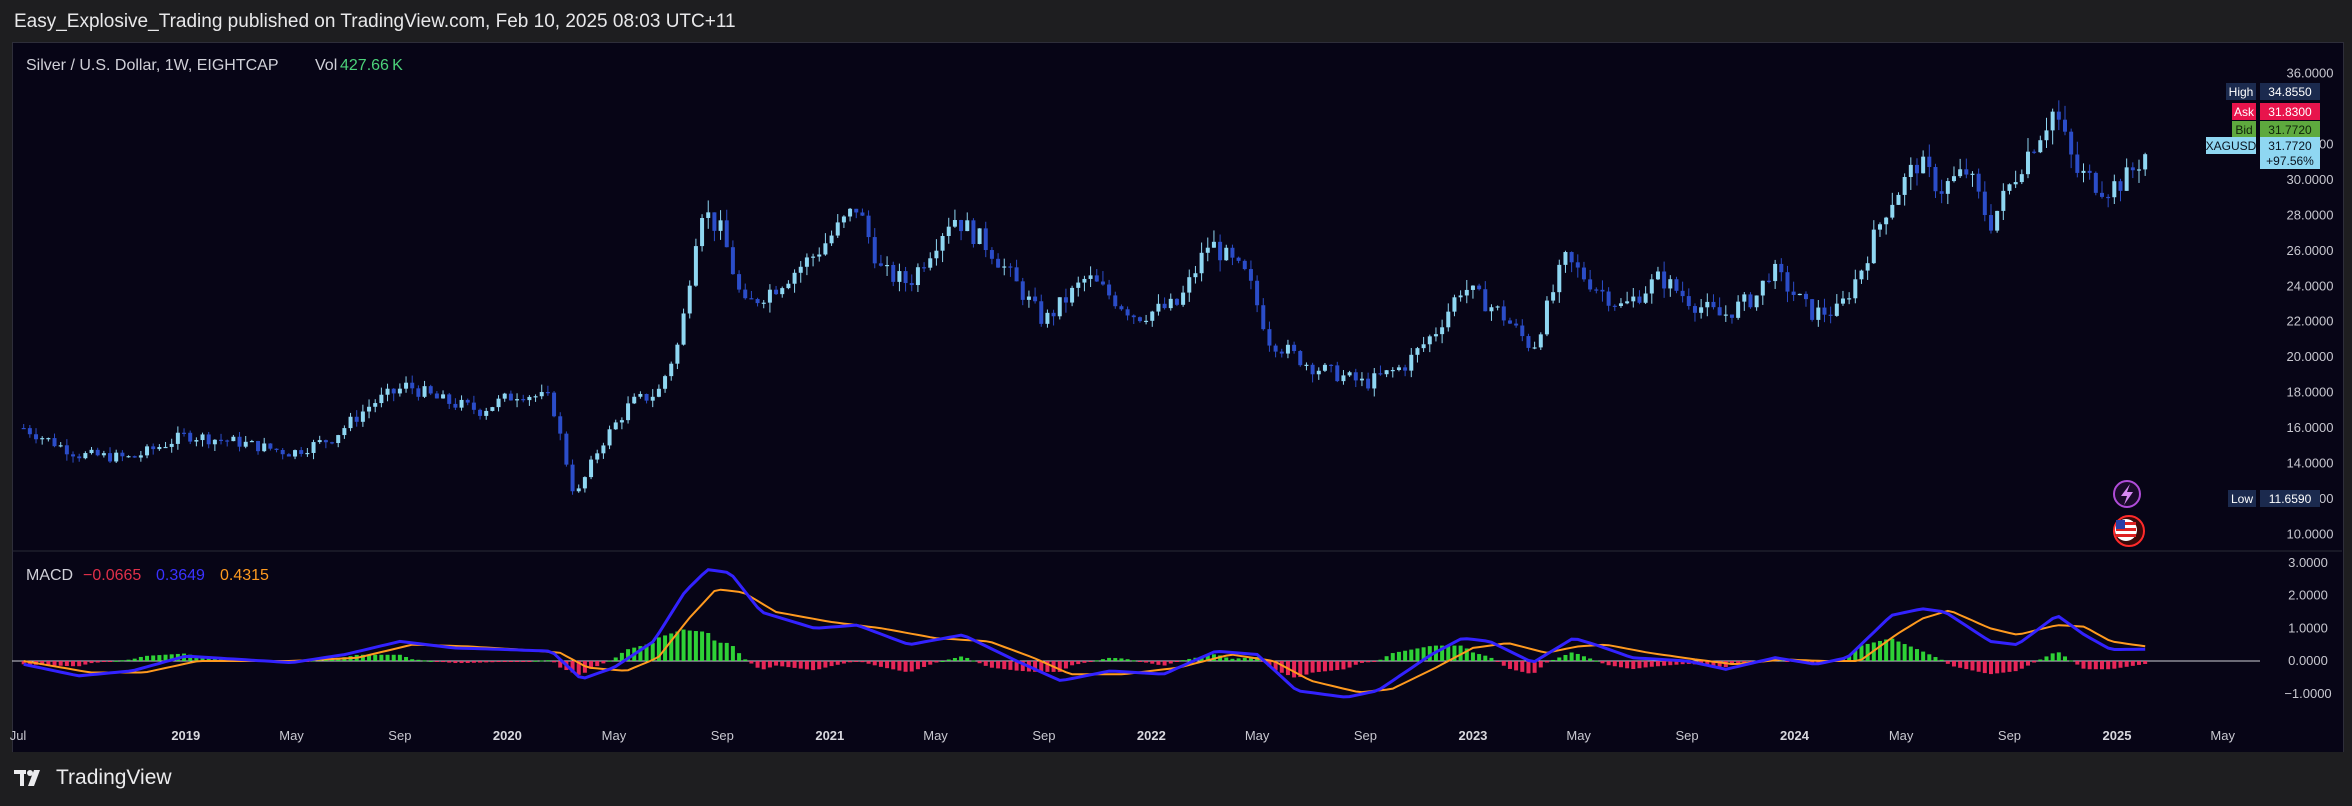 The image size is (2352, 806). What do you see at coordinates (49, 575) in the screenshot?
I see `macd-label: MACD` at bounding box center [49, 575].